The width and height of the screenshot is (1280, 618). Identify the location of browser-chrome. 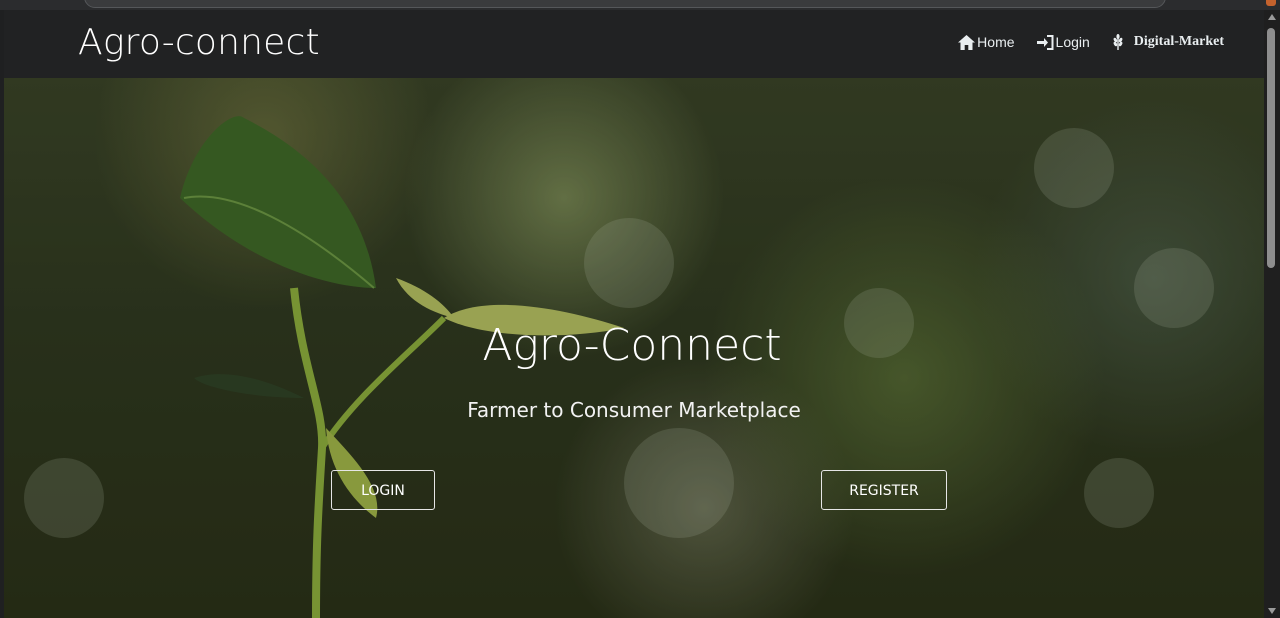
(640, 5).